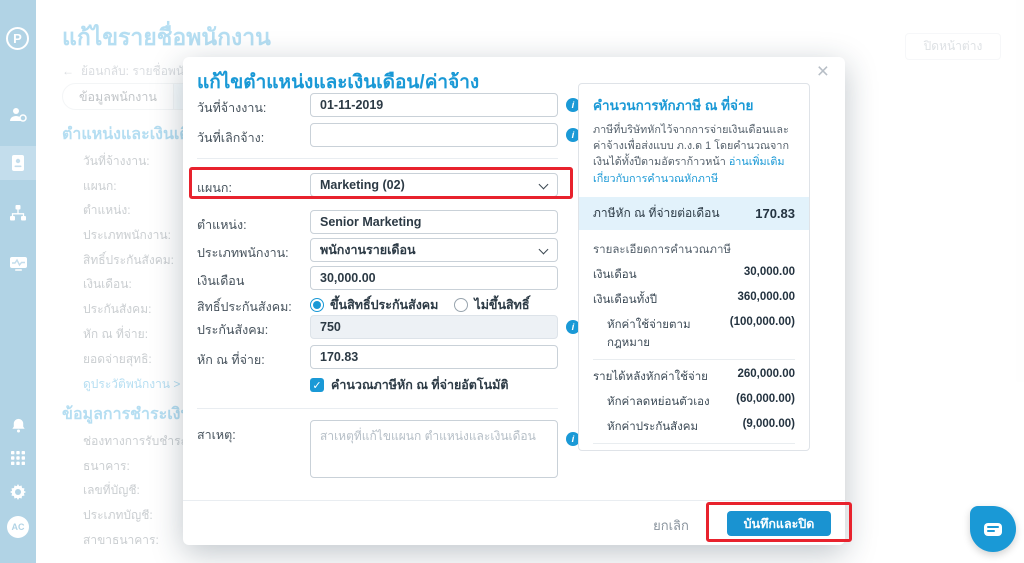 Image resolution: width=1024 pixels, height=563 pixels. What do you see at coordinates (701, 332) in the screenshot?
I see `tax-row-legal-expense: หักค่าใช้จ่ายตามกฎหมาย (100,000.00)` at bounding box center [701, 332].